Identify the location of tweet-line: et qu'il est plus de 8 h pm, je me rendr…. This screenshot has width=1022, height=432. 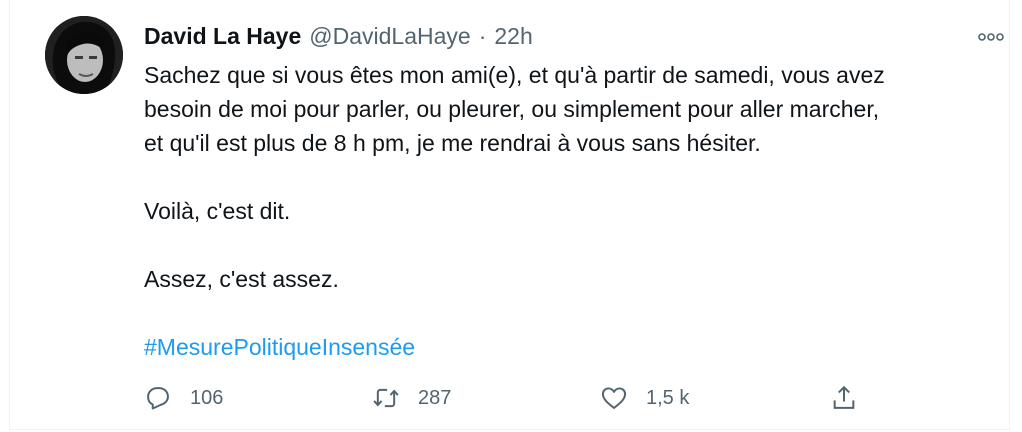
(452, 143).